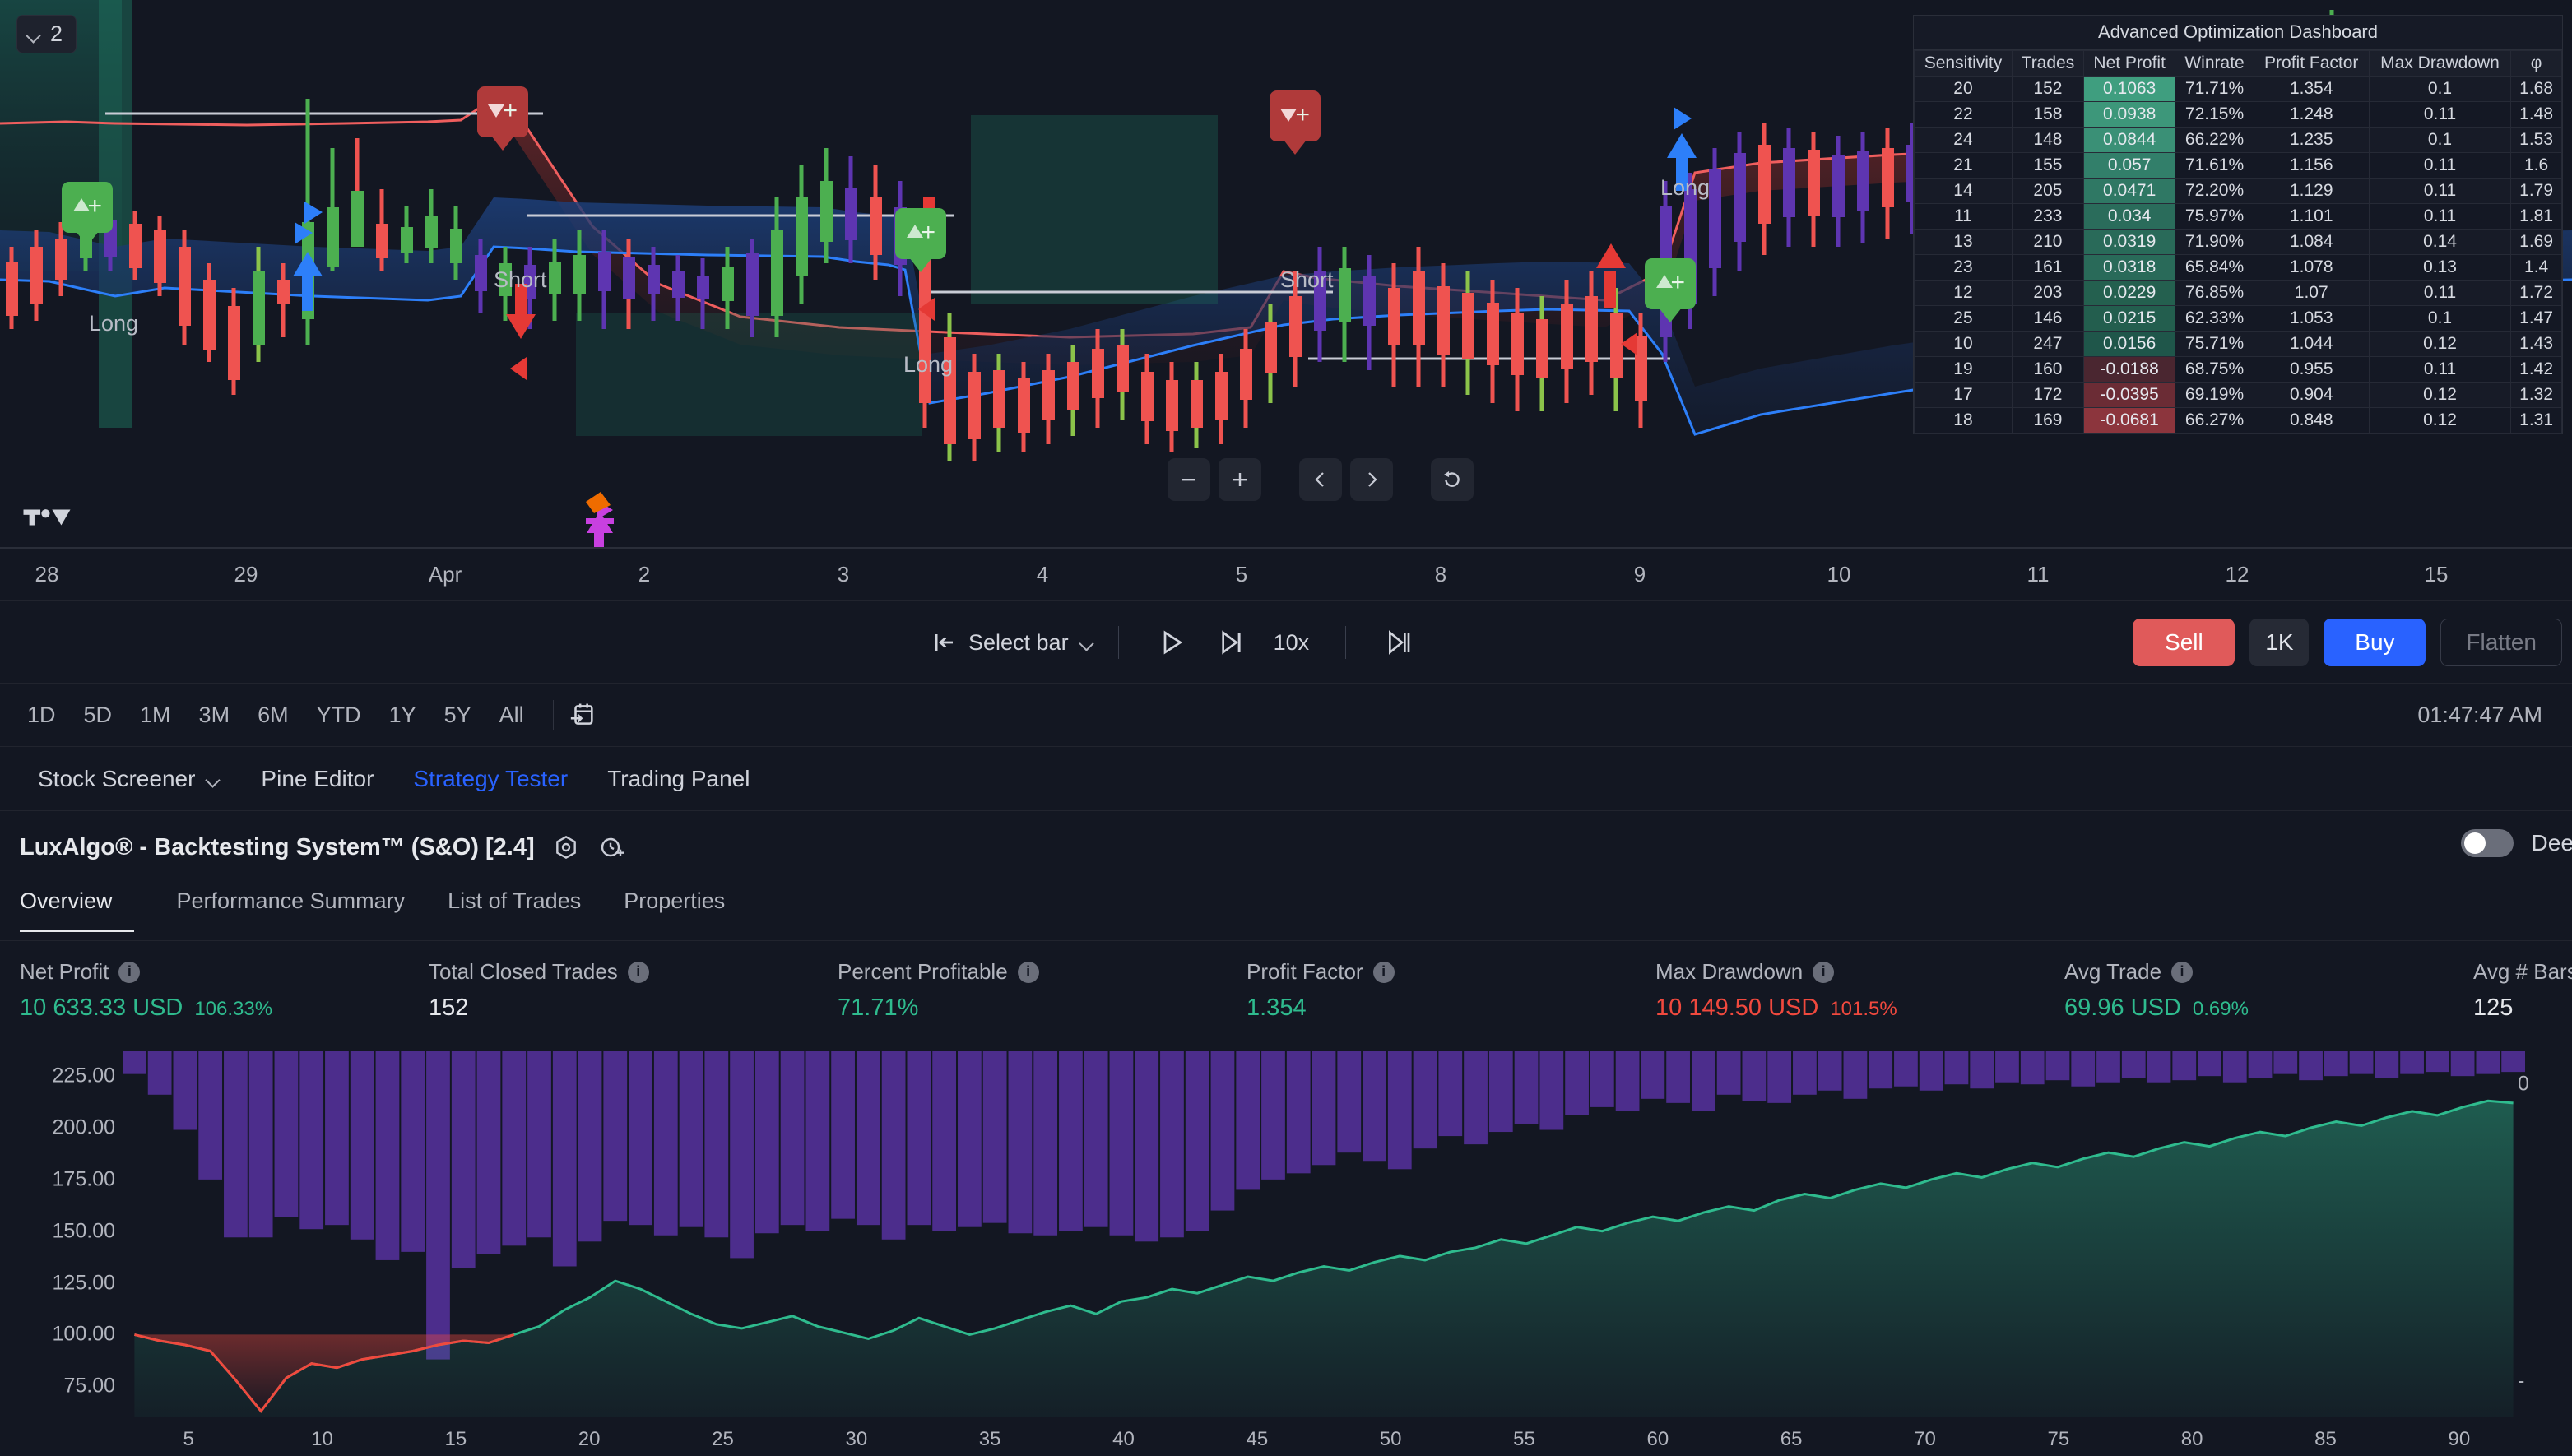  I want to click on chart-time-axis: 28 29 Apr 2 3 4 5 8 9 10 11 12 15, so click(1286, 573).